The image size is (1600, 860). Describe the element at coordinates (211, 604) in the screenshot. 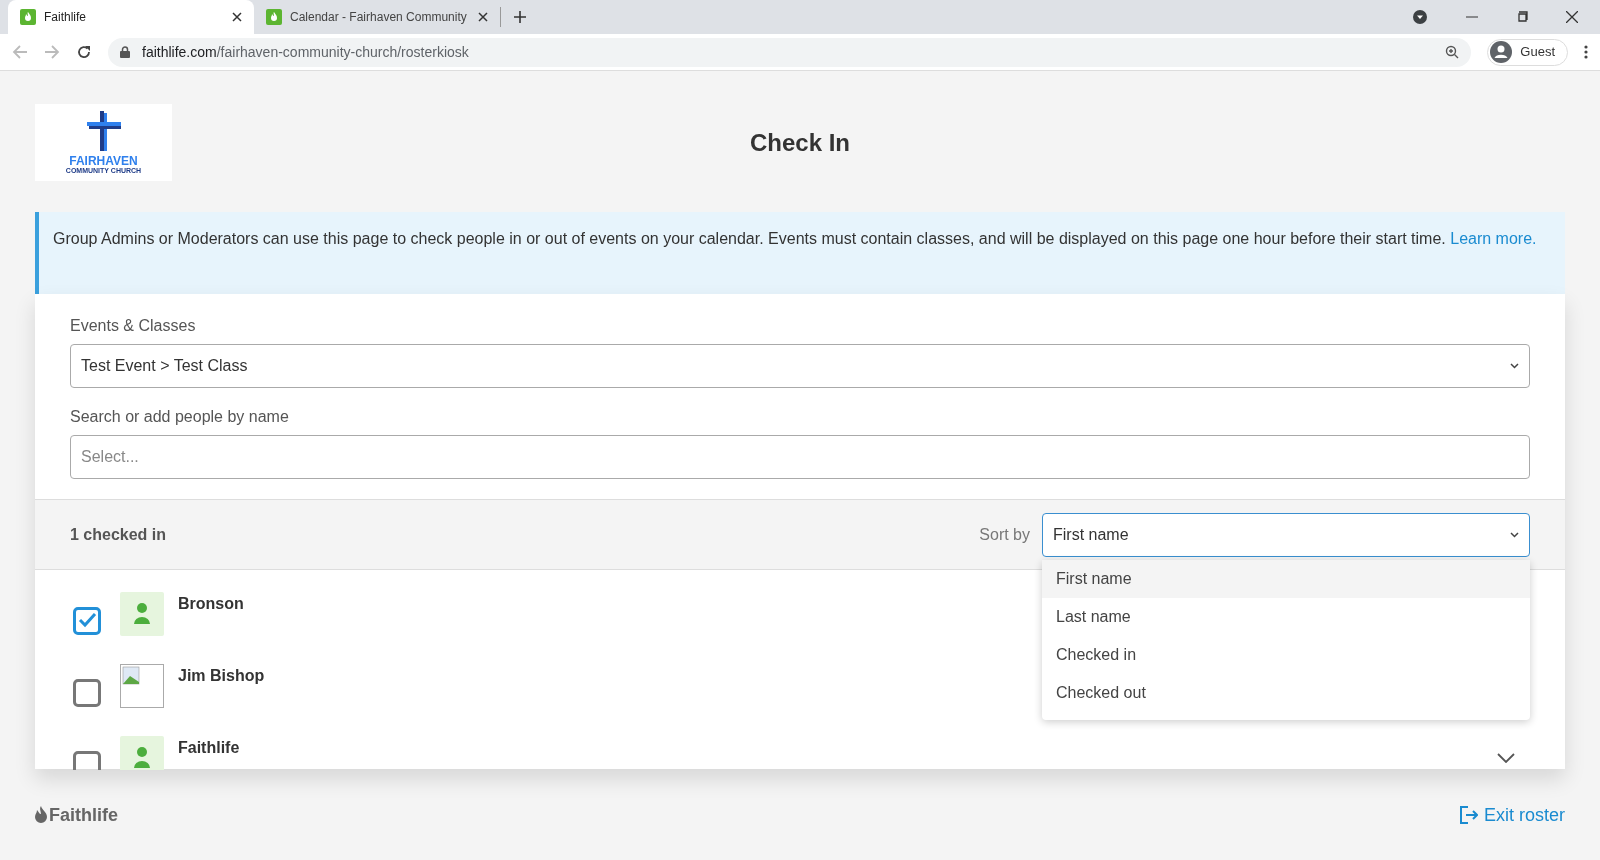

I see `person-name: Bronson` at that location.